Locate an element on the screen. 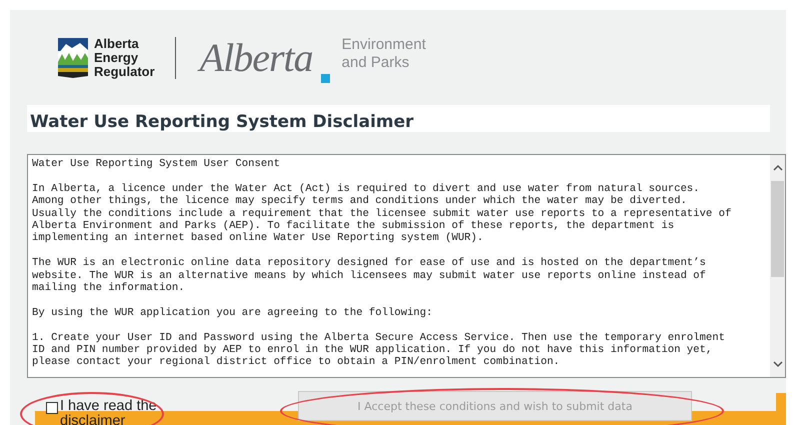 This screenshot has height=425, width=796. ministry-name: and Parks is located at coordinates (376, 63).